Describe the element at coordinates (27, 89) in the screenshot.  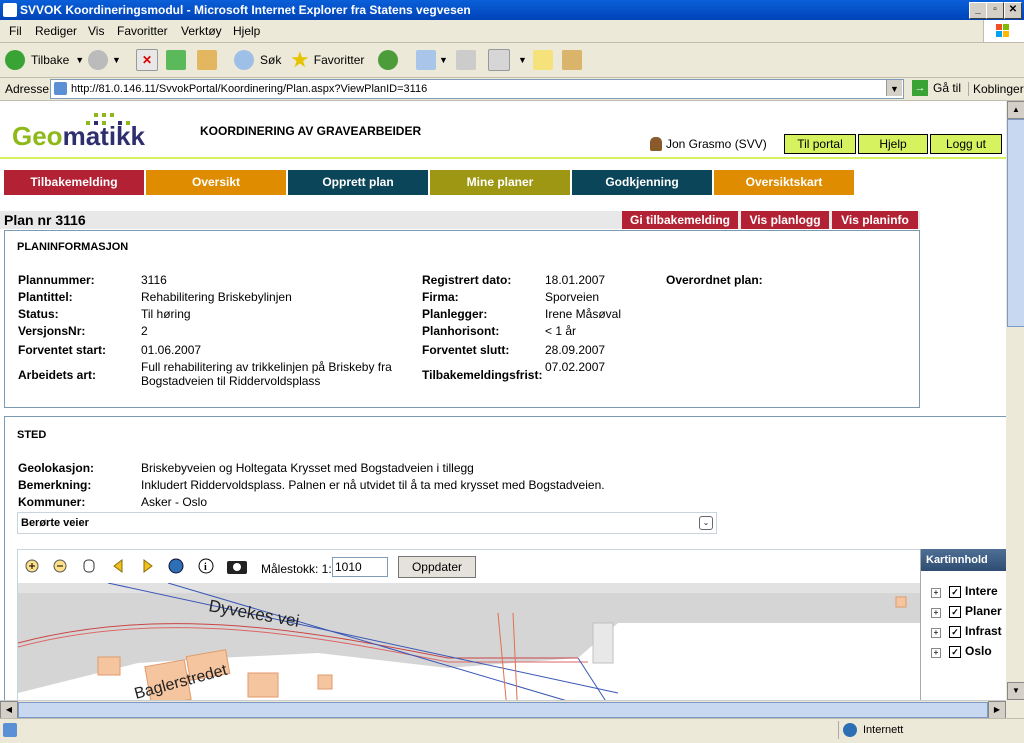
I see `address-label: Adresse` at that location.